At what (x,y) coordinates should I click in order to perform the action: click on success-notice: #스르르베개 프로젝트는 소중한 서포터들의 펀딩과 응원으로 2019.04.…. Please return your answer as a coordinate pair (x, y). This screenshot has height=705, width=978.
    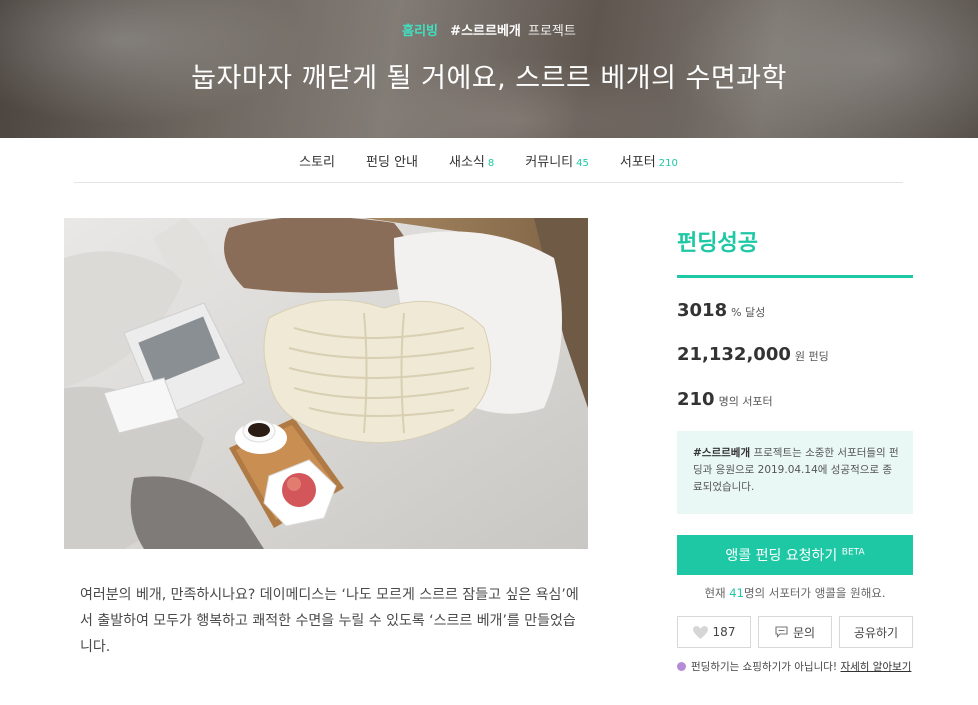
    Looking at the image, I should click on (795, 472).